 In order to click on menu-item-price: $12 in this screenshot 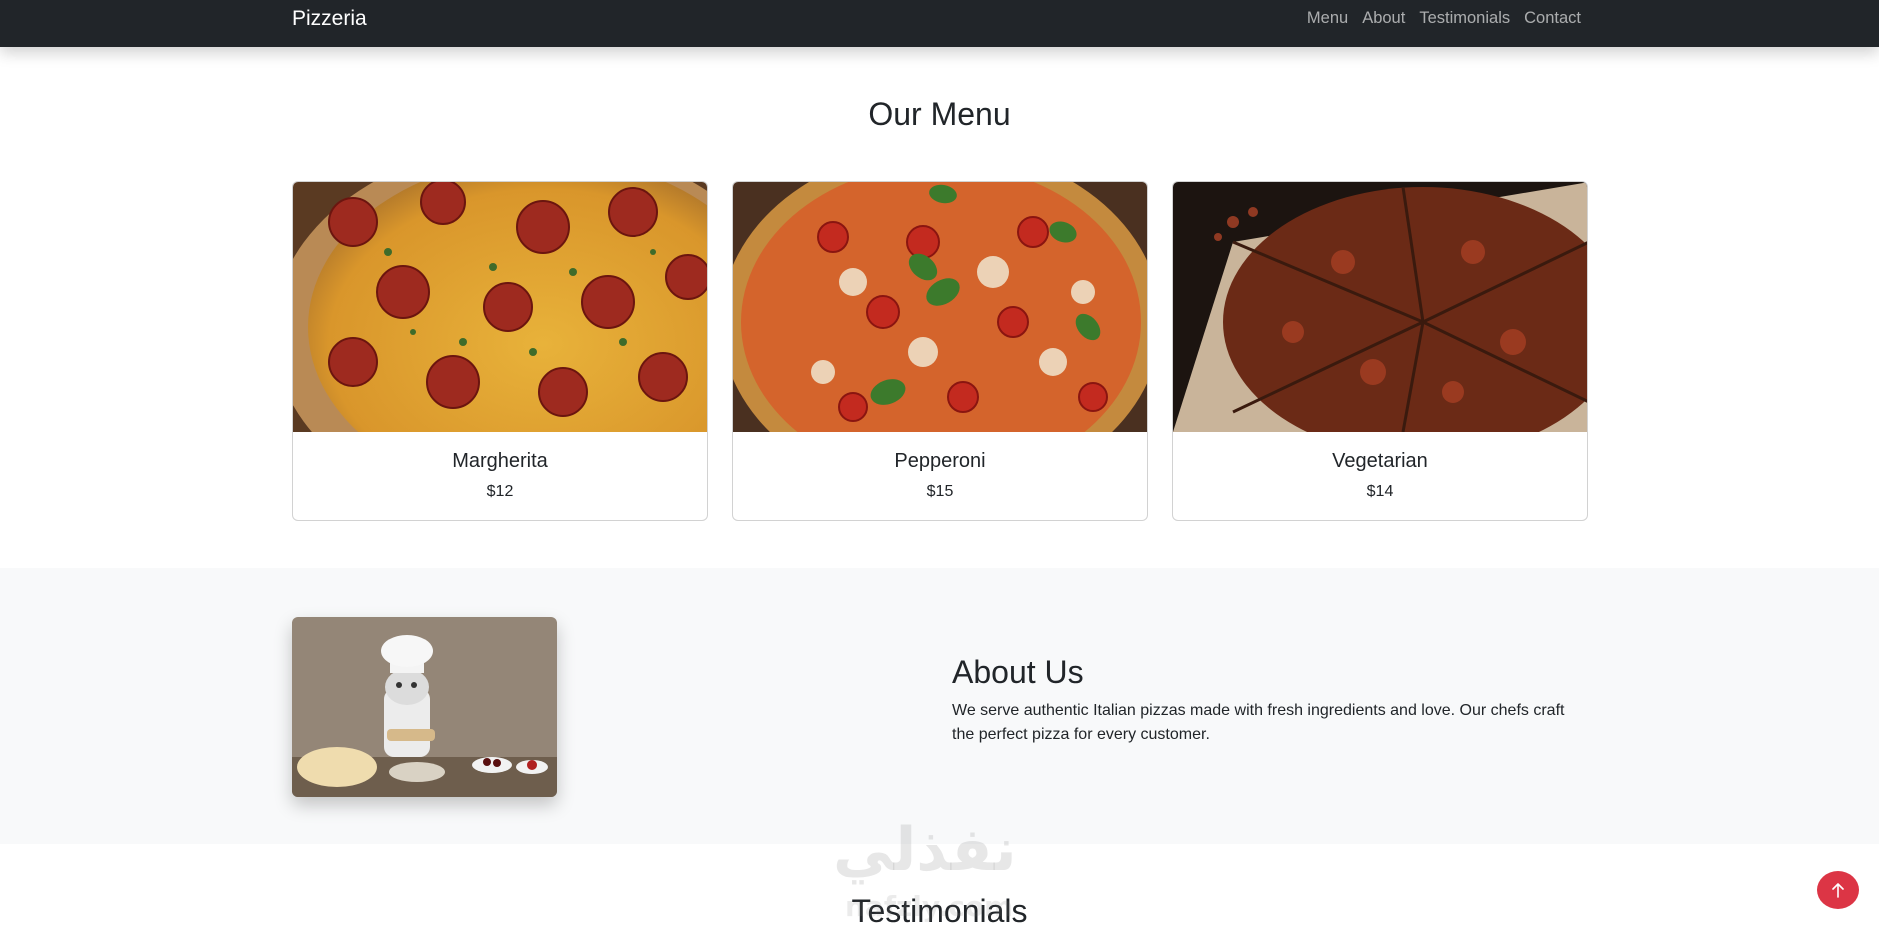, I will do `click(500, 491)`.